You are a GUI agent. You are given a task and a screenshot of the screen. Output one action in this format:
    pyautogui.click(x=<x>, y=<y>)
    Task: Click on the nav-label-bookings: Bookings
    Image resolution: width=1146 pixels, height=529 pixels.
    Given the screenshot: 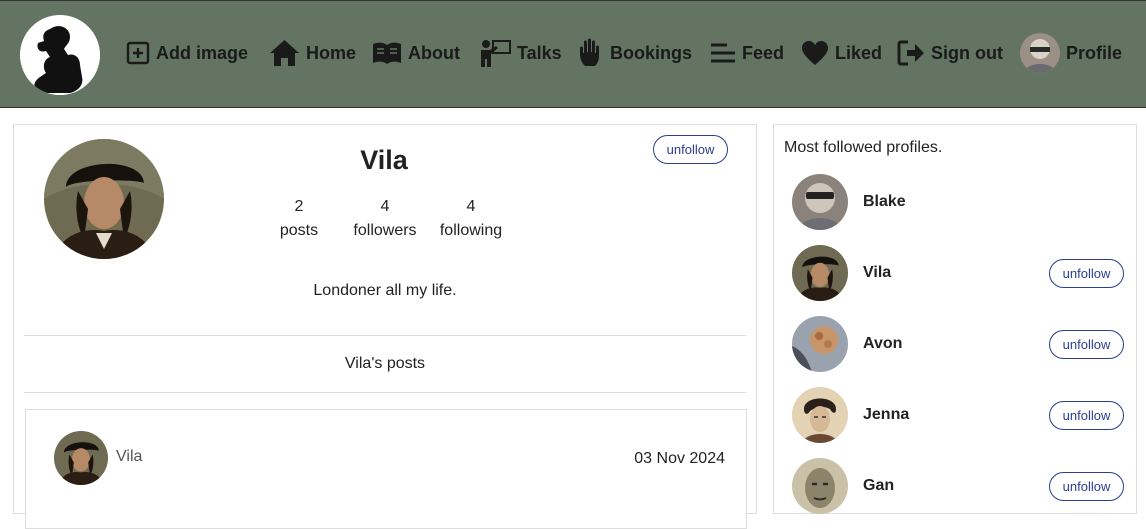 What is the action you would take?
    pyautogui.click(x=651, y=52)
    